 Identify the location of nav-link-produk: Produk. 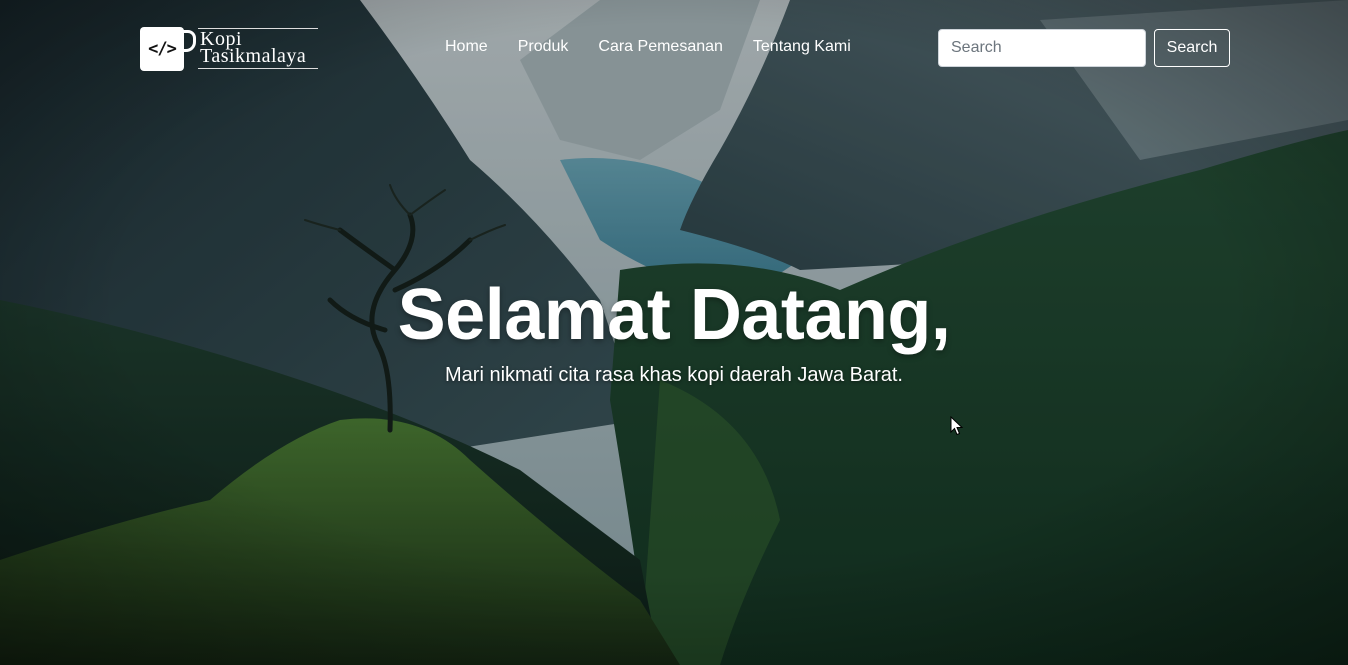
(543, 47).